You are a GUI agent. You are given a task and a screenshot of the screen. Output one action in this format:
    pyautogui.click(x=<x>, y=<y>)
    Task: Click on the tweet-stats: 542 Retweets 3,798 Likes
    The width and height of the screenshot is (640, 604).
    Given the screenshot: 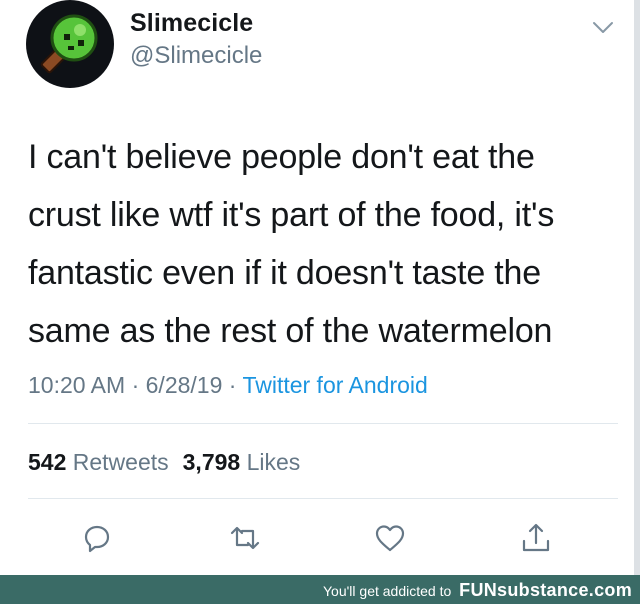 What is the action you would take?
    pyautogui.click(x=164, y=462)
    